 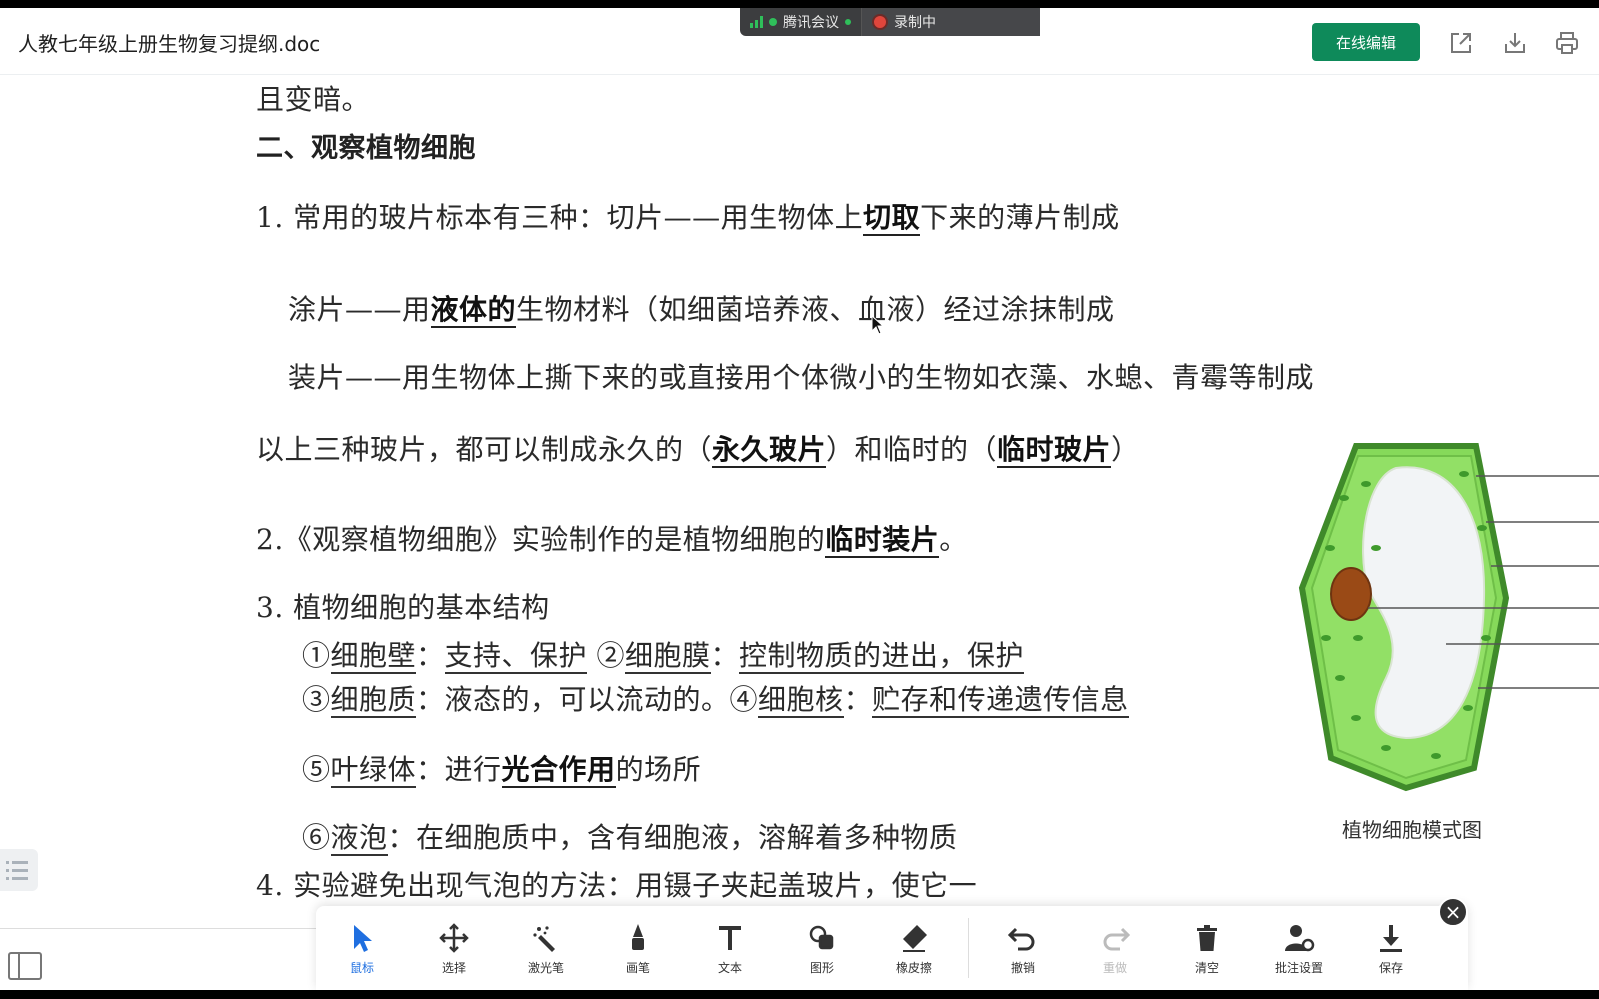 I want to click on trash-icon, so click(x=1207, y=937).